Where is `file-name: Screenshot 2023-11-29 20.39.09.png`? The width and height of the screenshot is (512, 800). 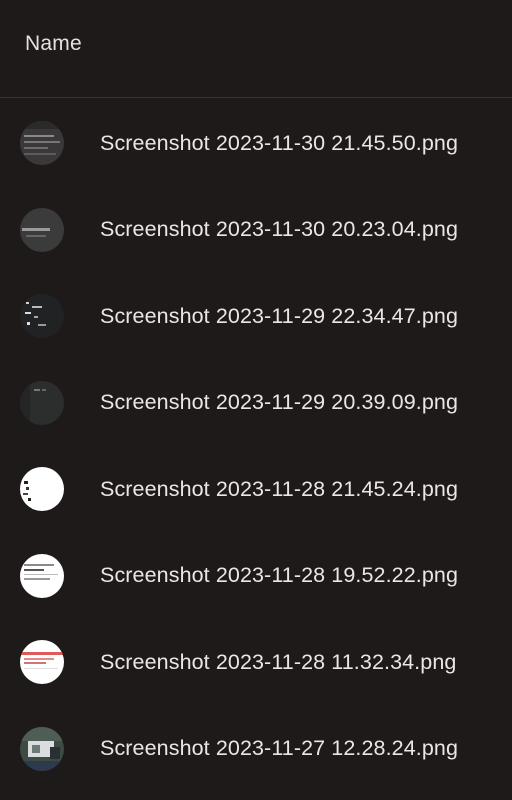
file-name: Screenshot 2023-11-29 20.39.09.png is located at coordinates (279, 402).